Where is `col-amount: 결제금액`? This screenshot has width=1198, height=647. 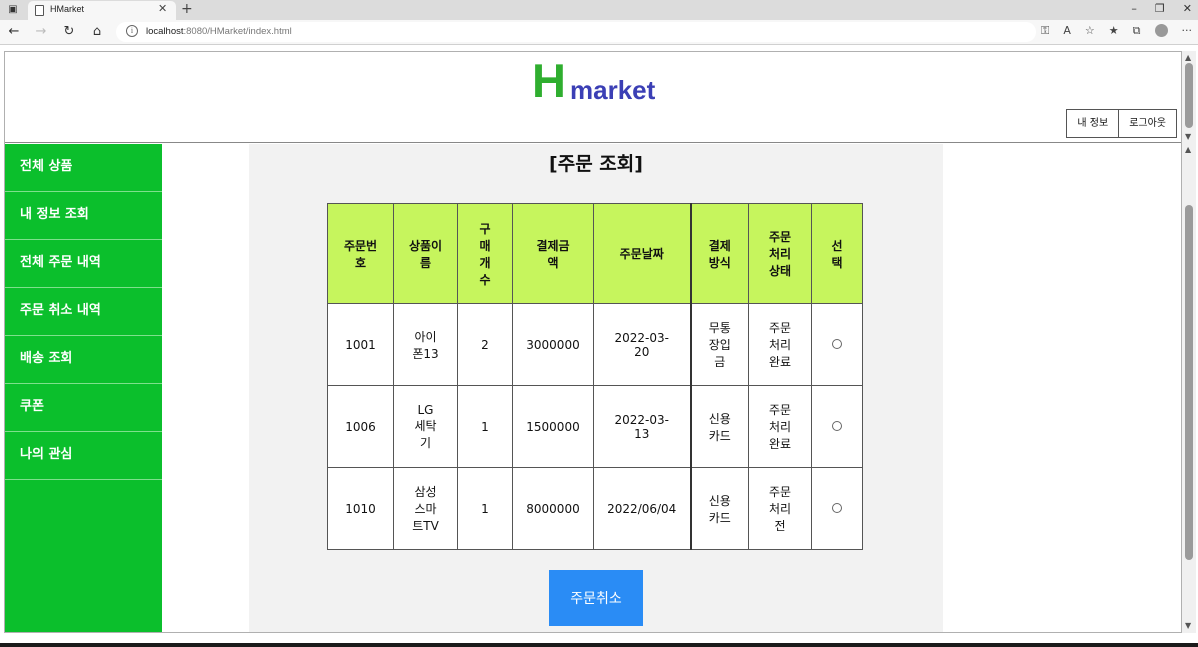
col-amount: 결제금액 is located at coordinates (553, 253).